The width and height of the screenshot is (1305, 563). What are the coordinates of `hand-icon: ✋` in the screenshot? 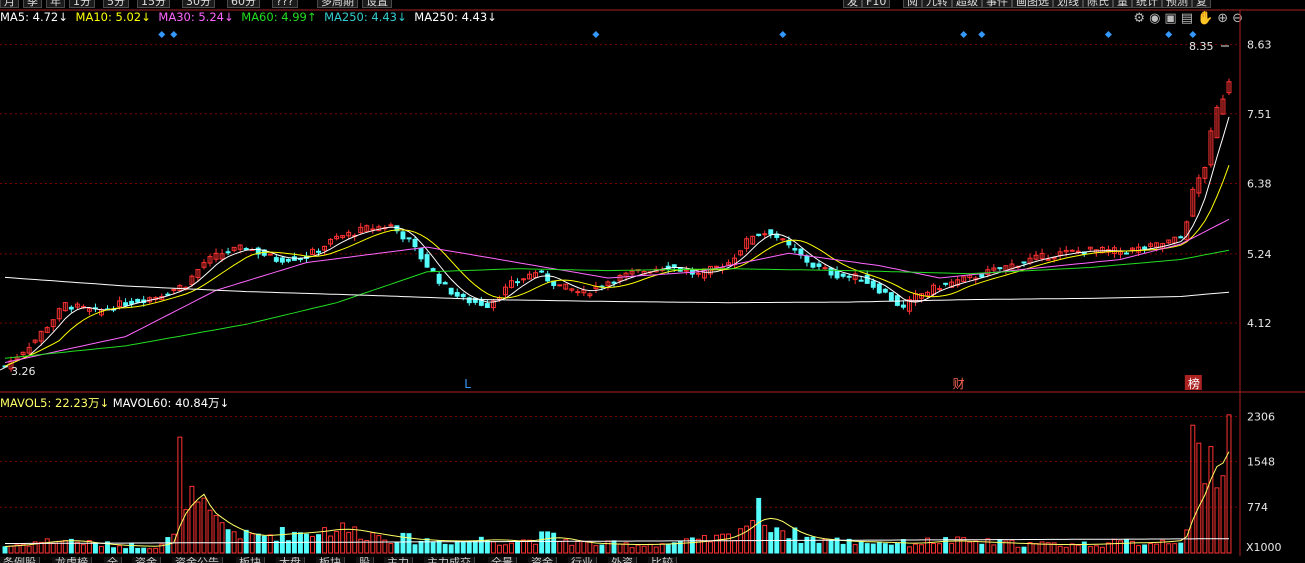 It's located at (1205, 18).